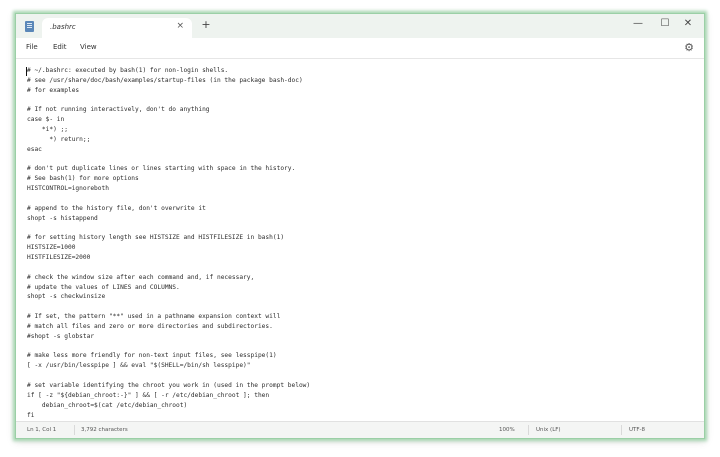  I want to click on code-line: case $- in, so click(46, 120).